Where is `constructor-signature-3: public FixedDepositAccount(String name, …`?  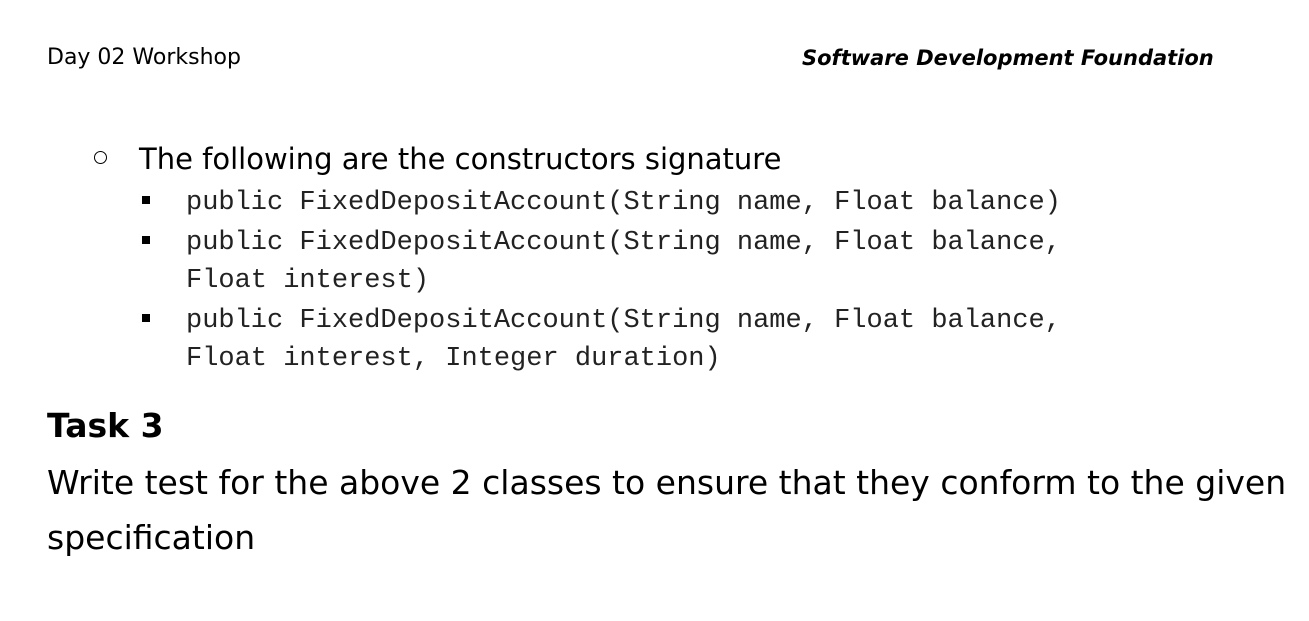
constructor-signature-3: public FixedDepositAccount(String name, … is located at coordinates (623, 340).